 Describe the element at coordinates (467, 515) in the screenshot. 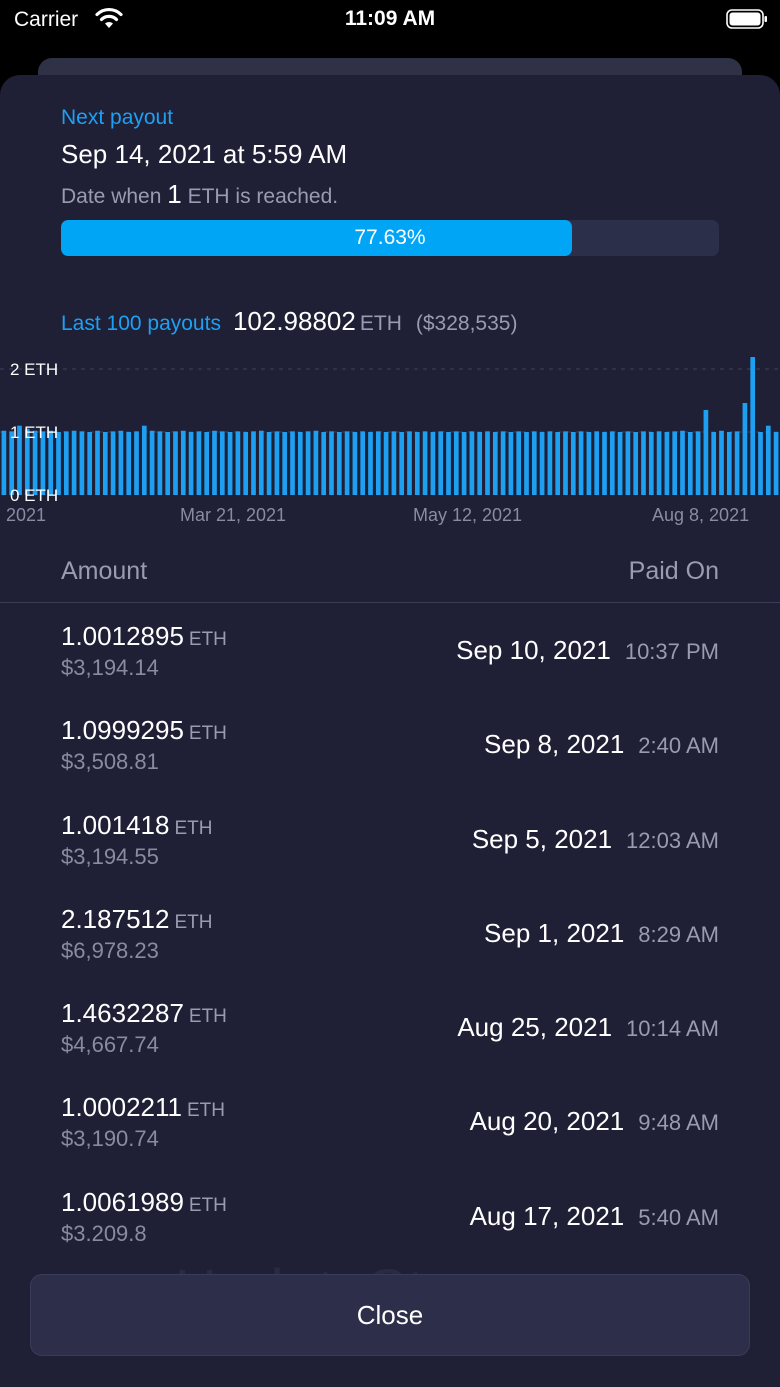

I see `chart-x-tick: May 12, 2021` at that location.